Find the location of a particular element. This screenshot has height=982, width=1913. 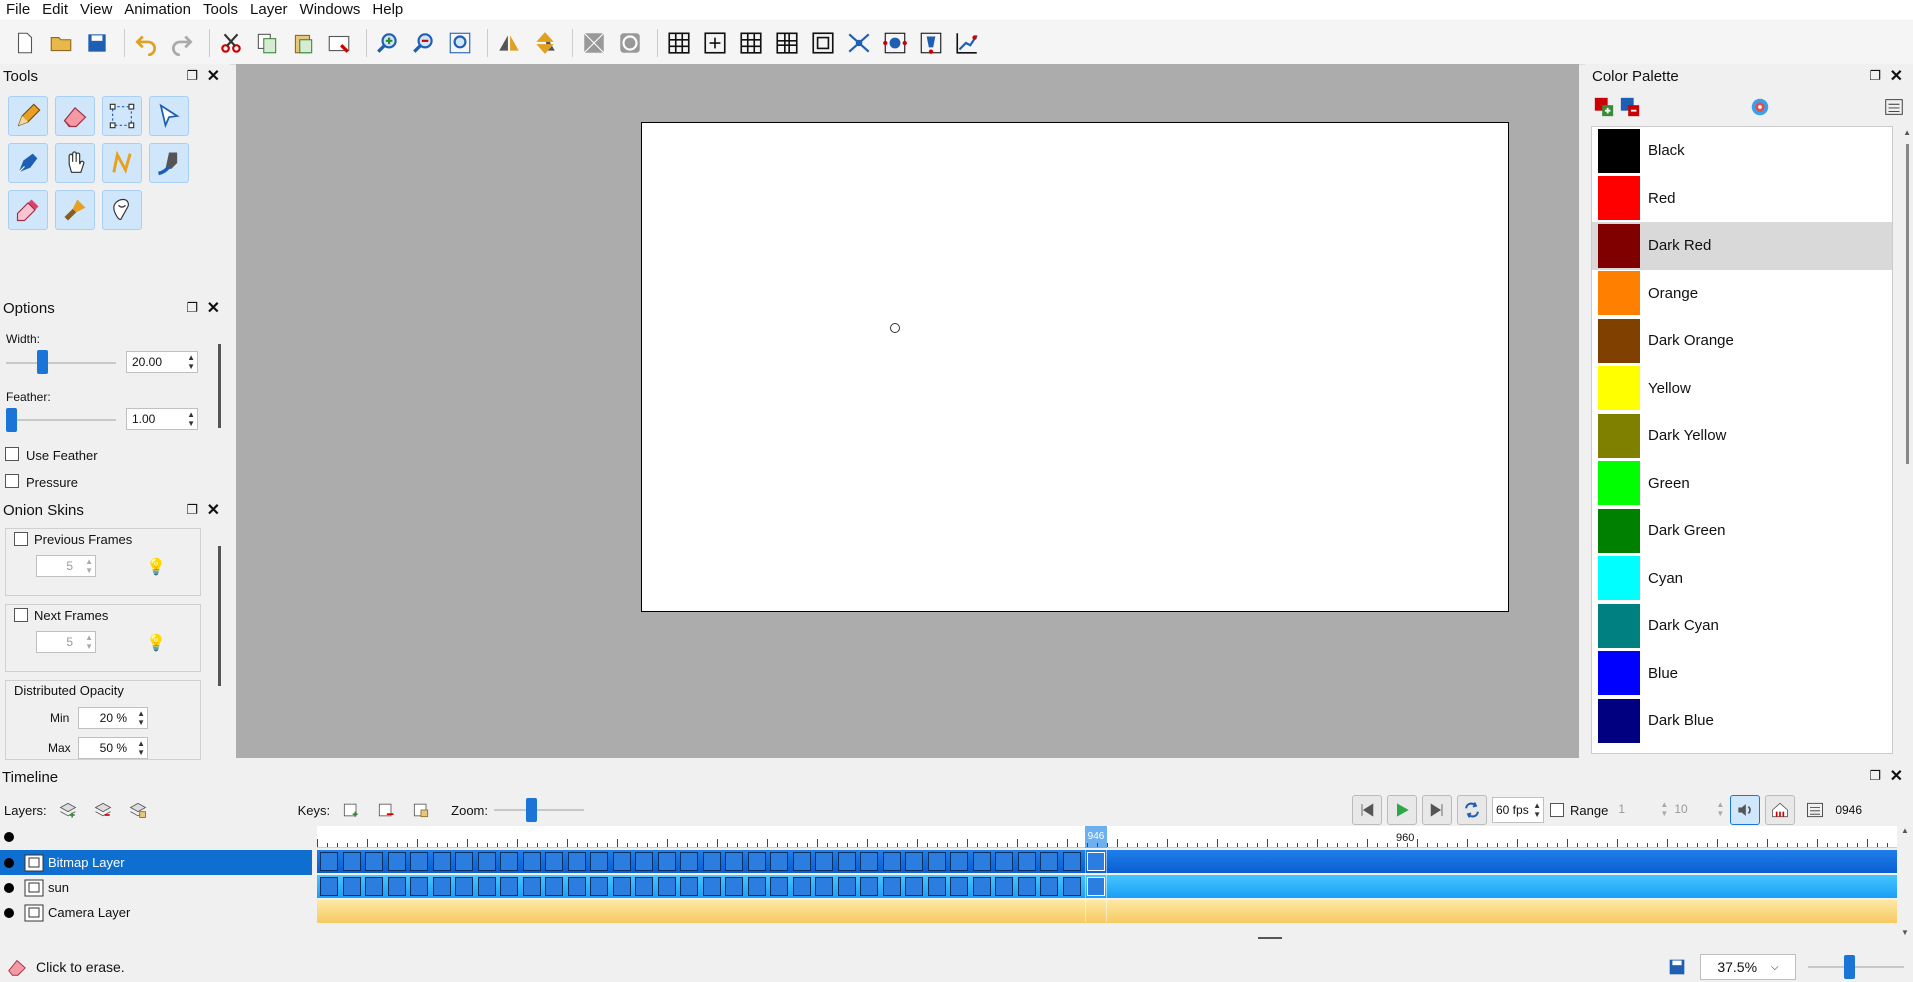

delete-layer-button is located at coordinates (103, 810).